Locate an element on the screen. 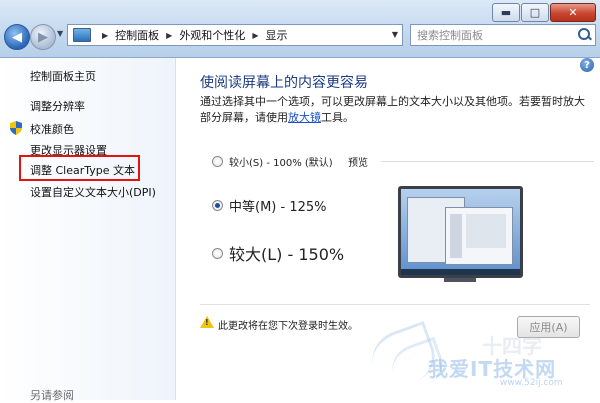  preview-window-front is located at coordinates (479, 236).